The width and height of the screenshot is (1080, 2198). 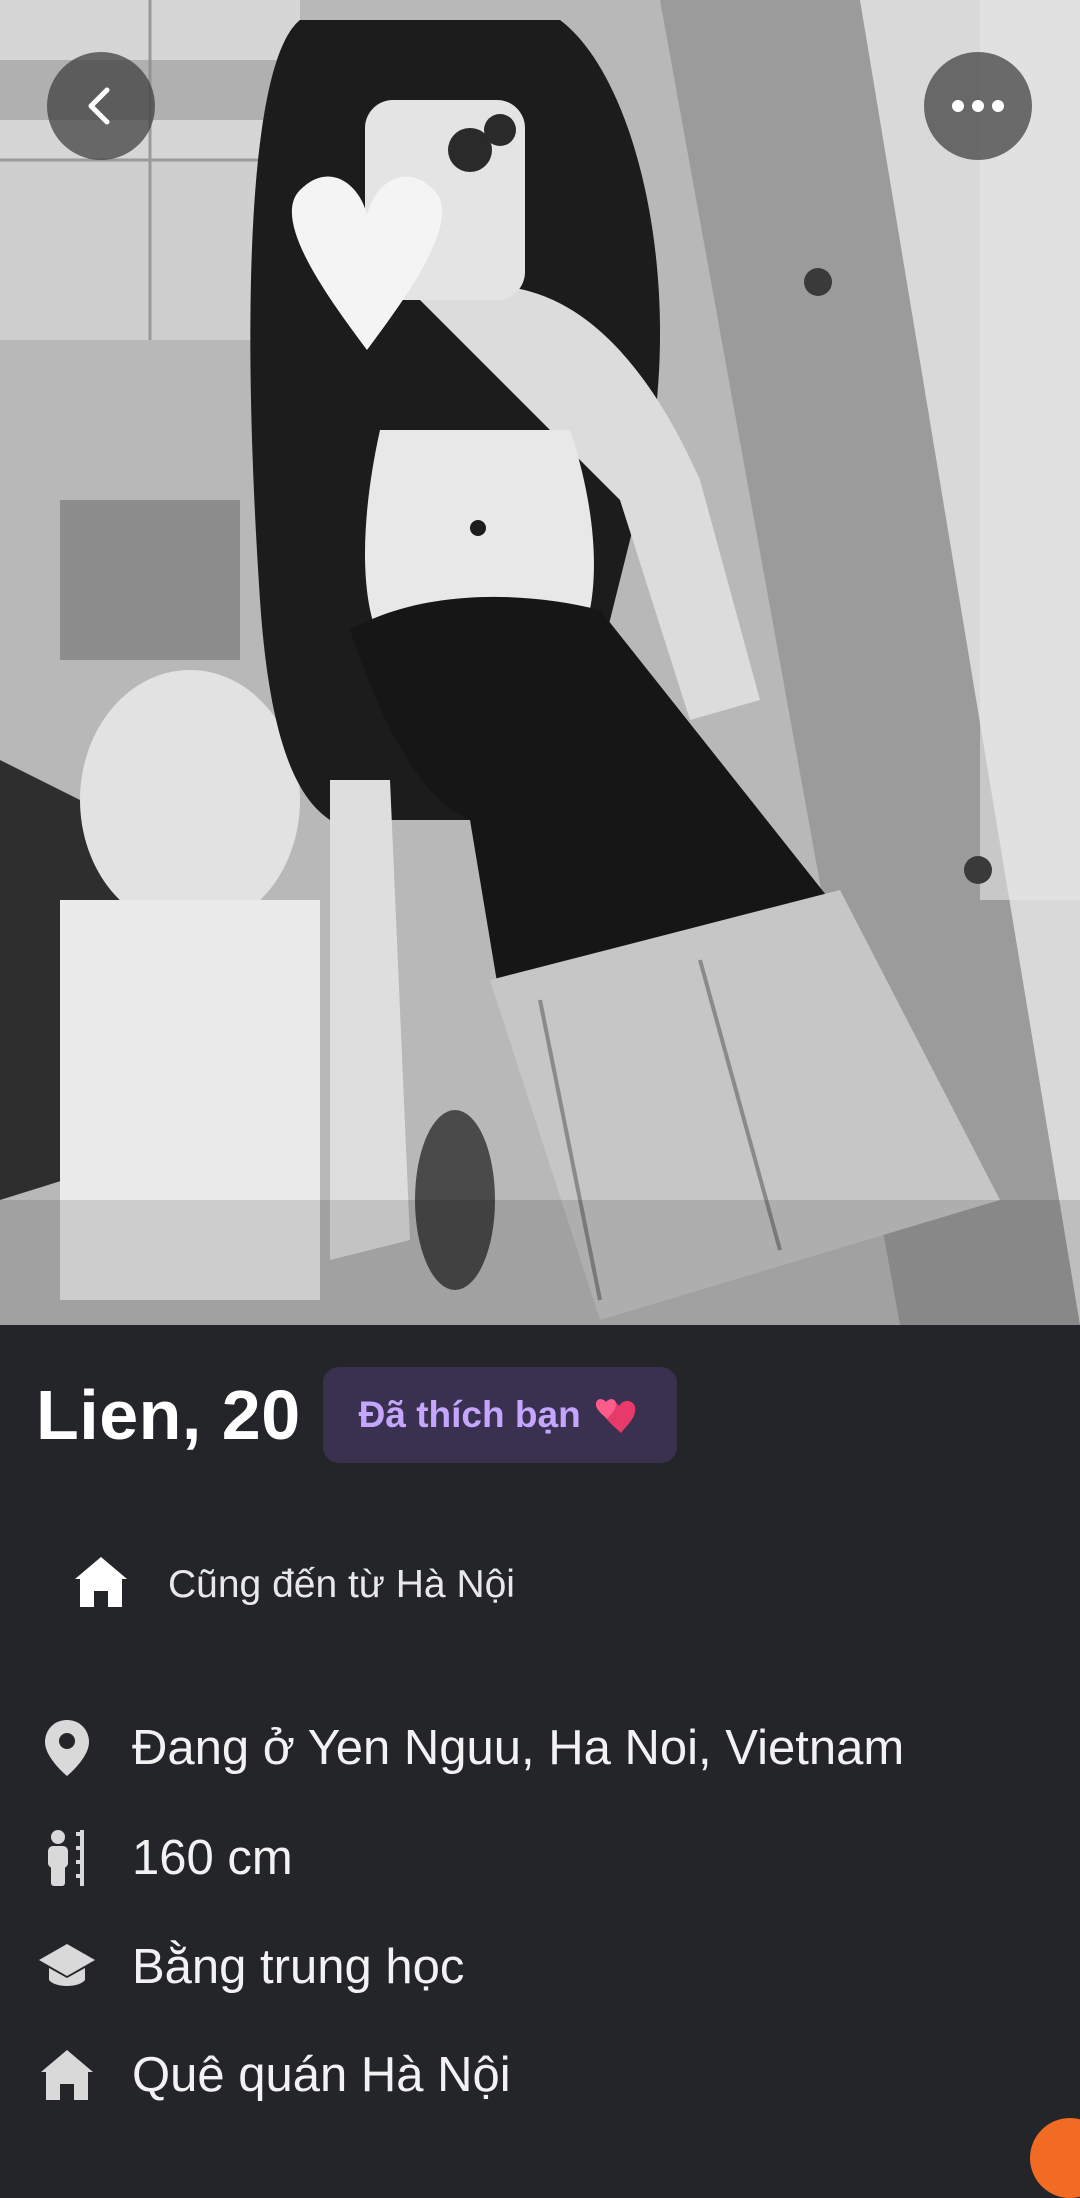 I want to click on height-label: 160 cm, so click(x=212, y=1858).